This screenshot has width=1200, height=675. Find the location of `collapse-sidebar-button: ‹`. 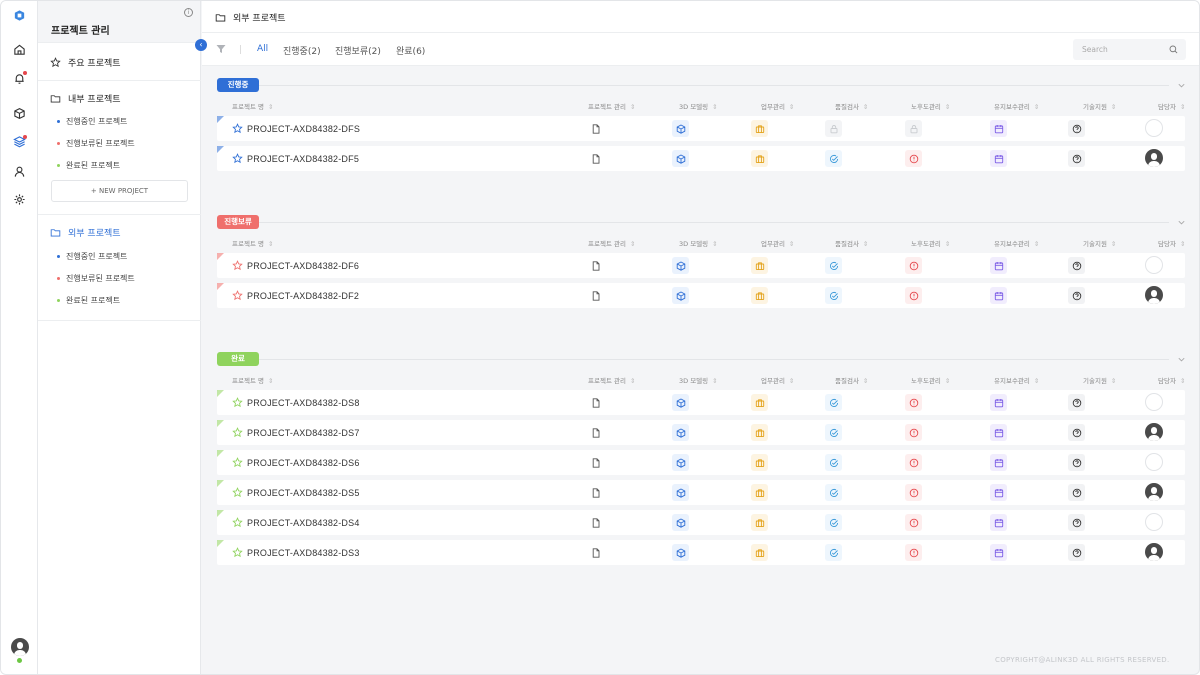

collapse-sidebar-button: ‹ is located at coordinates (201, 45).